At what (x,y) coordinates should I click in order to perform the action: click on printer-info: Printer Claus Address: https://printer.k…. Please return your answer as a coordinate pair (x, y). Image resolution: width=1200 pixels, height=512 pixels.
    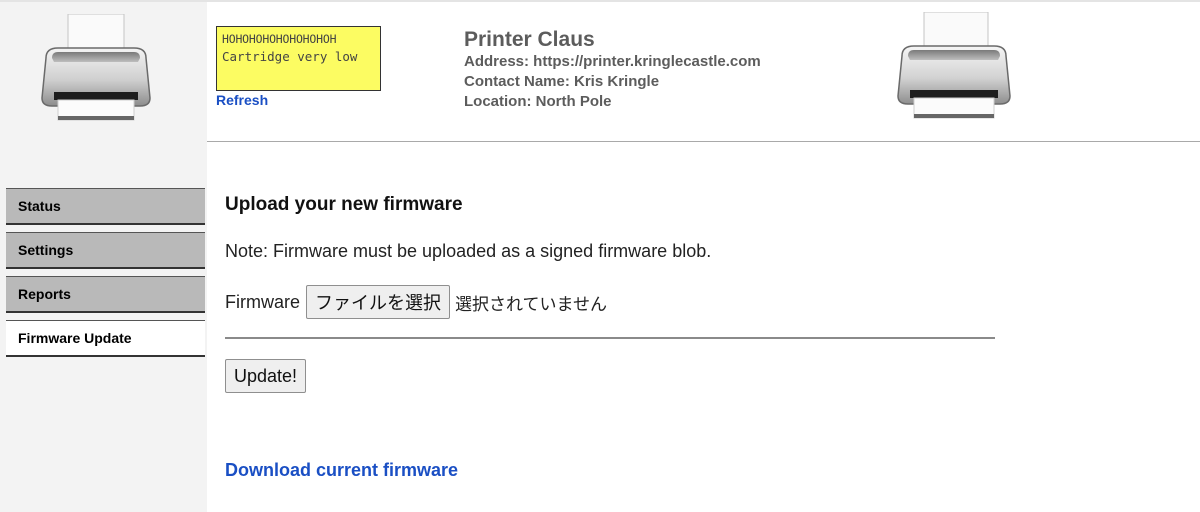
    Looking at the image, I should click on (612, 70).